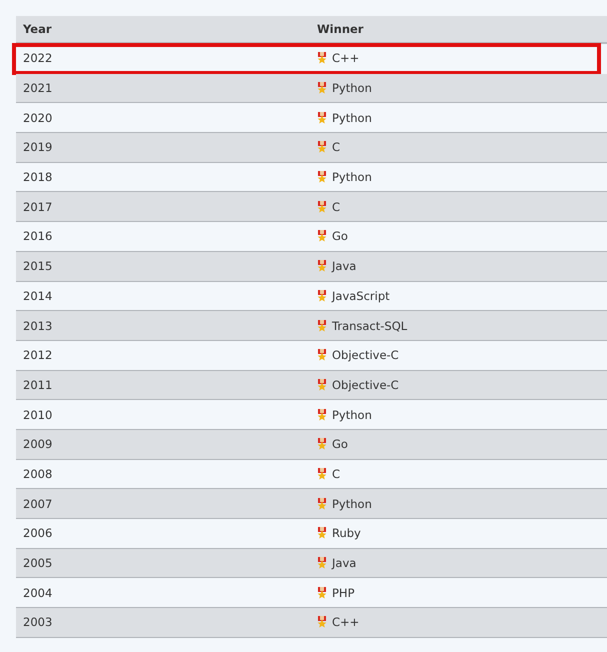 The image size is (607, 652). What do you see at coordinates (343, 593) in the screenshot?
I see `winner-cell: PHP` at bounding box center [343, 593].